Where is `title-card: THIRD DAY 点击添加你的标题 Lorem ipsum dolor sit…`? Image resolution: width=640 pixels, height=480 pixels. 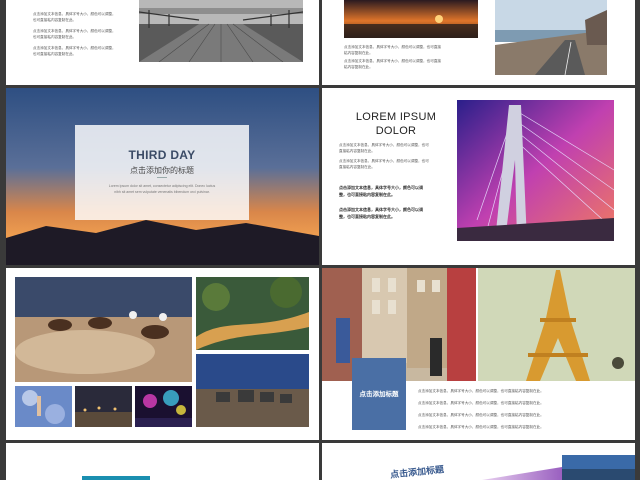 title-card: THIRD DAY 点击添加你的标题 Lorem ipsum dolor sit… is located at coordinates (162, 172).